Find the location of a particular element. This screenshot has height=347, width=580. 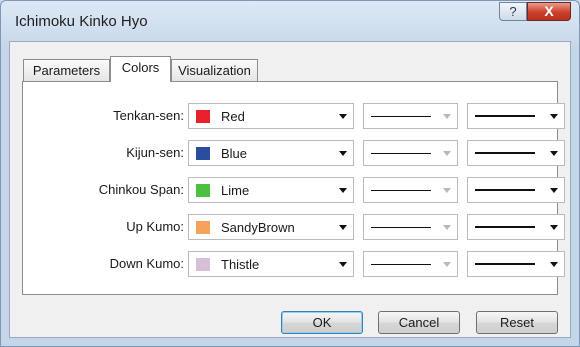

kijun-sen-line-style-select is located at coordinates (410, 153).